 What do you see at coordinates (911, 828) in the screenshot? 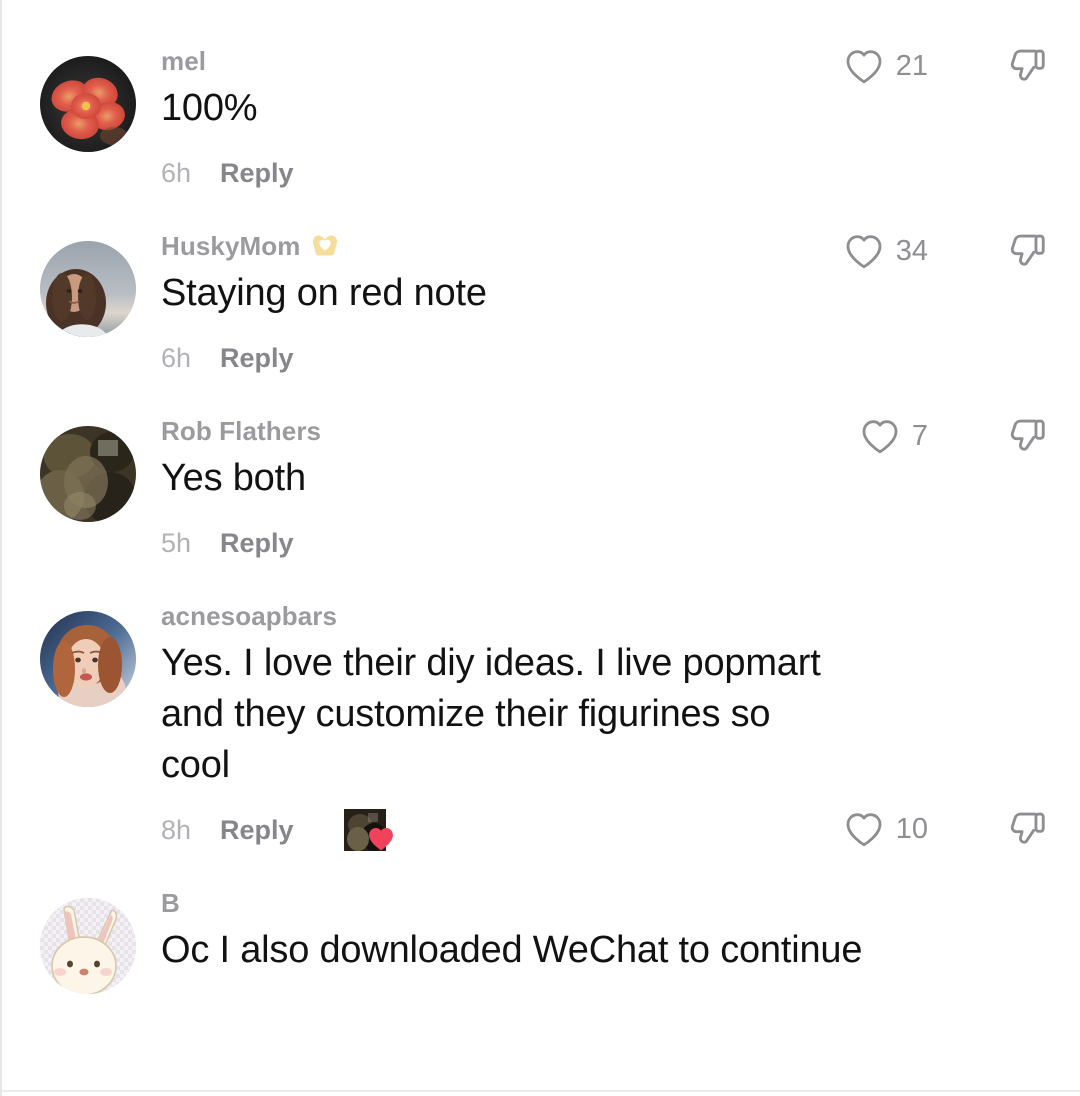
I see `like-count: 10` at bounding box center [911, 828].